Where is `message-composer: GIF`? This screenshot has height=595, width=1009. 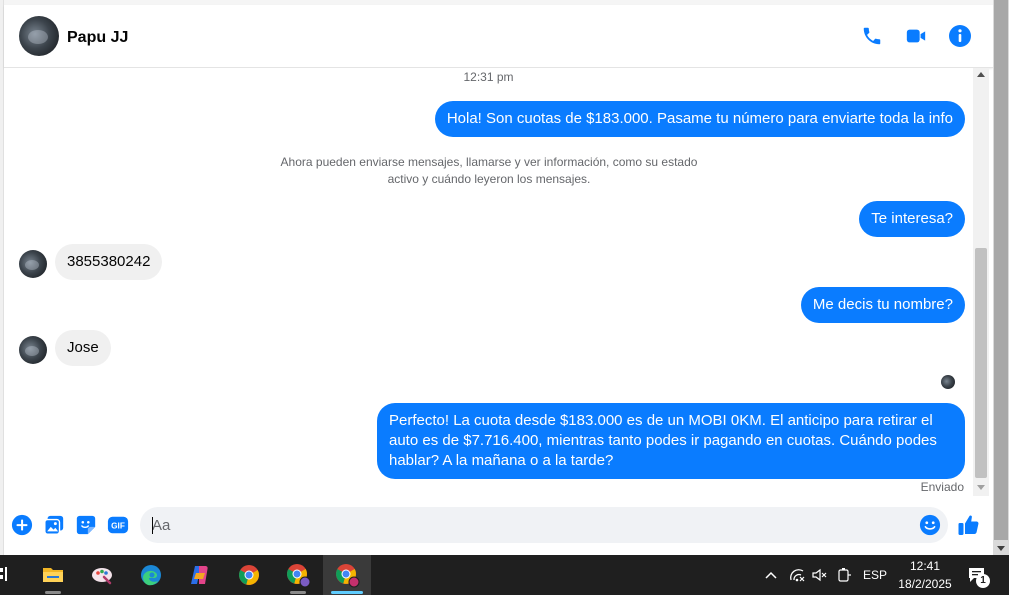
message-composer: GIF is located at coordinates (498, 525).